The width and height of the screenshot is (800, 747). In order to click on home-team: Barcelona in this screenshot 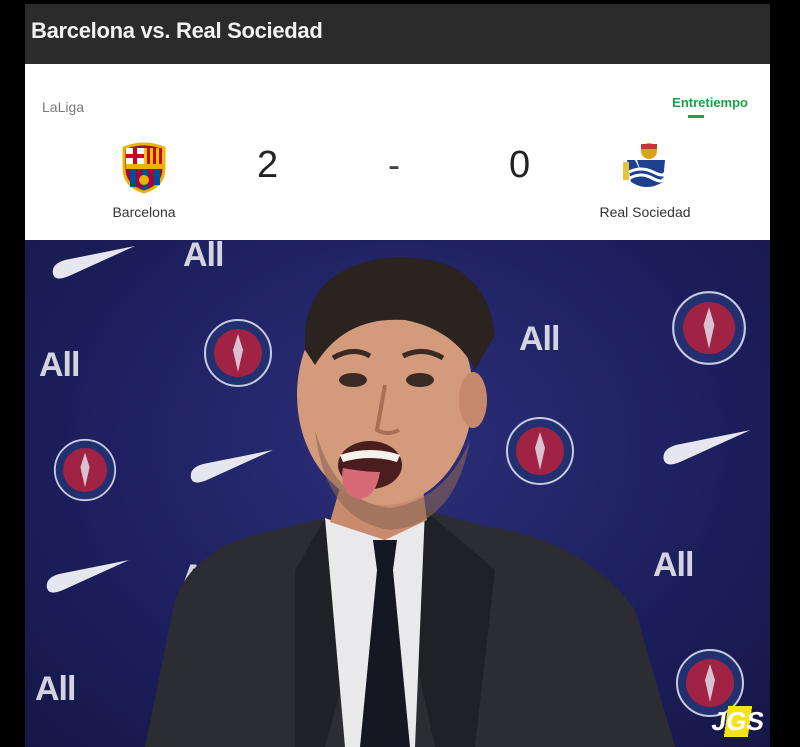, I will do `click(144, 179)`.